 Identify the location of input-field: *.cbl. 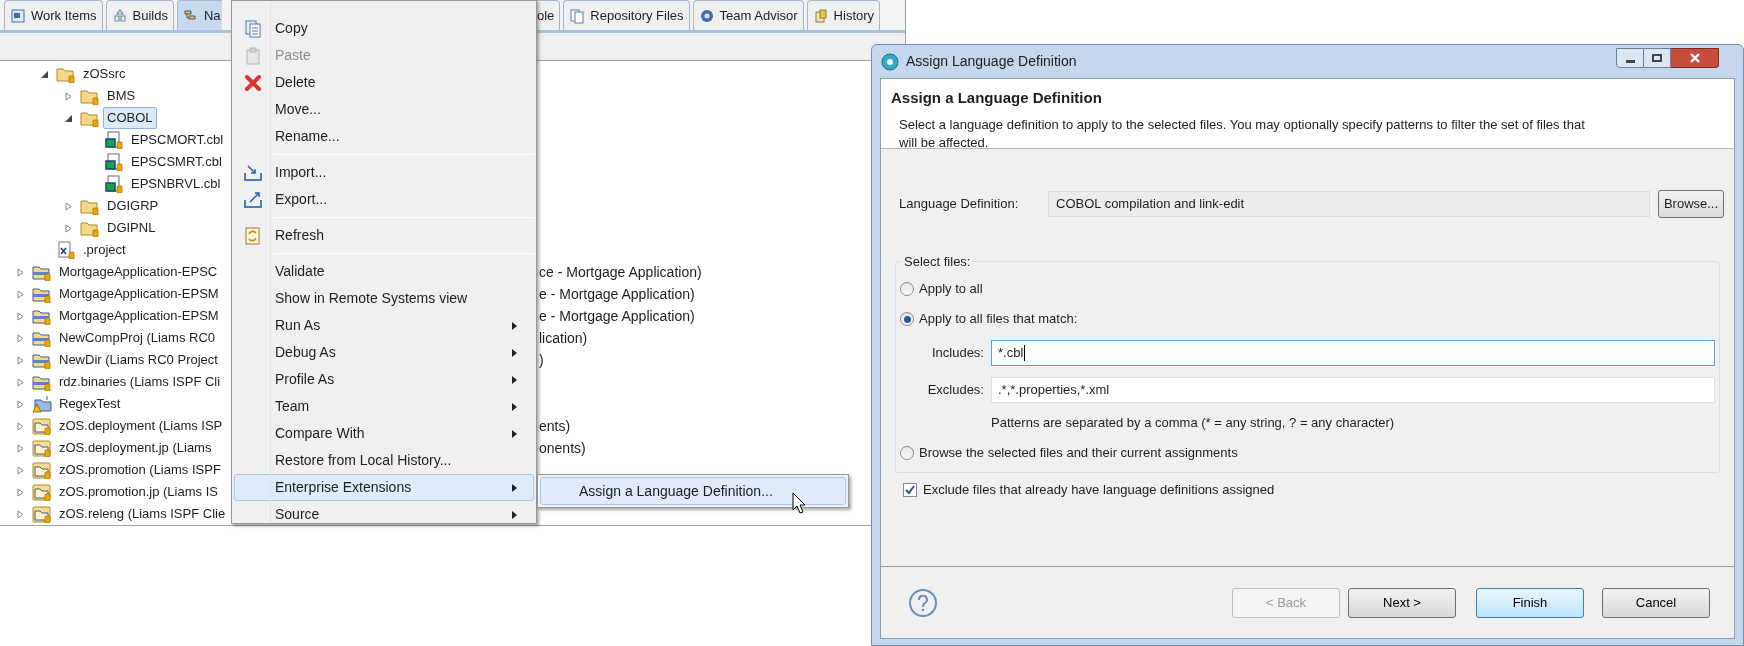
(1353, 352).